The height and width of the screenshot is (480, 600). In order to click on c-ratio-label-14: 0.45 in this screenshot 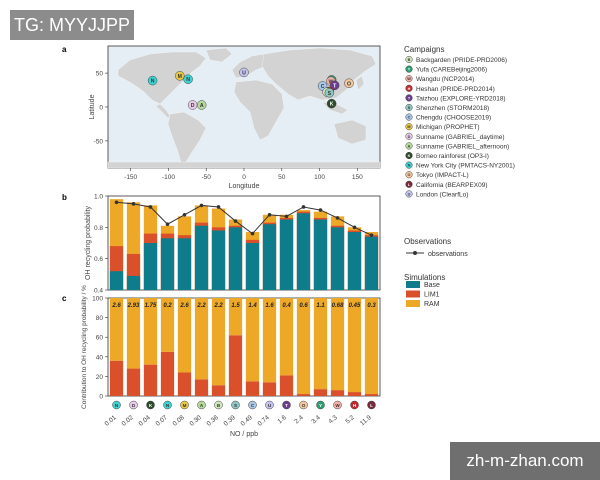, I will do `click(355, 306)`.